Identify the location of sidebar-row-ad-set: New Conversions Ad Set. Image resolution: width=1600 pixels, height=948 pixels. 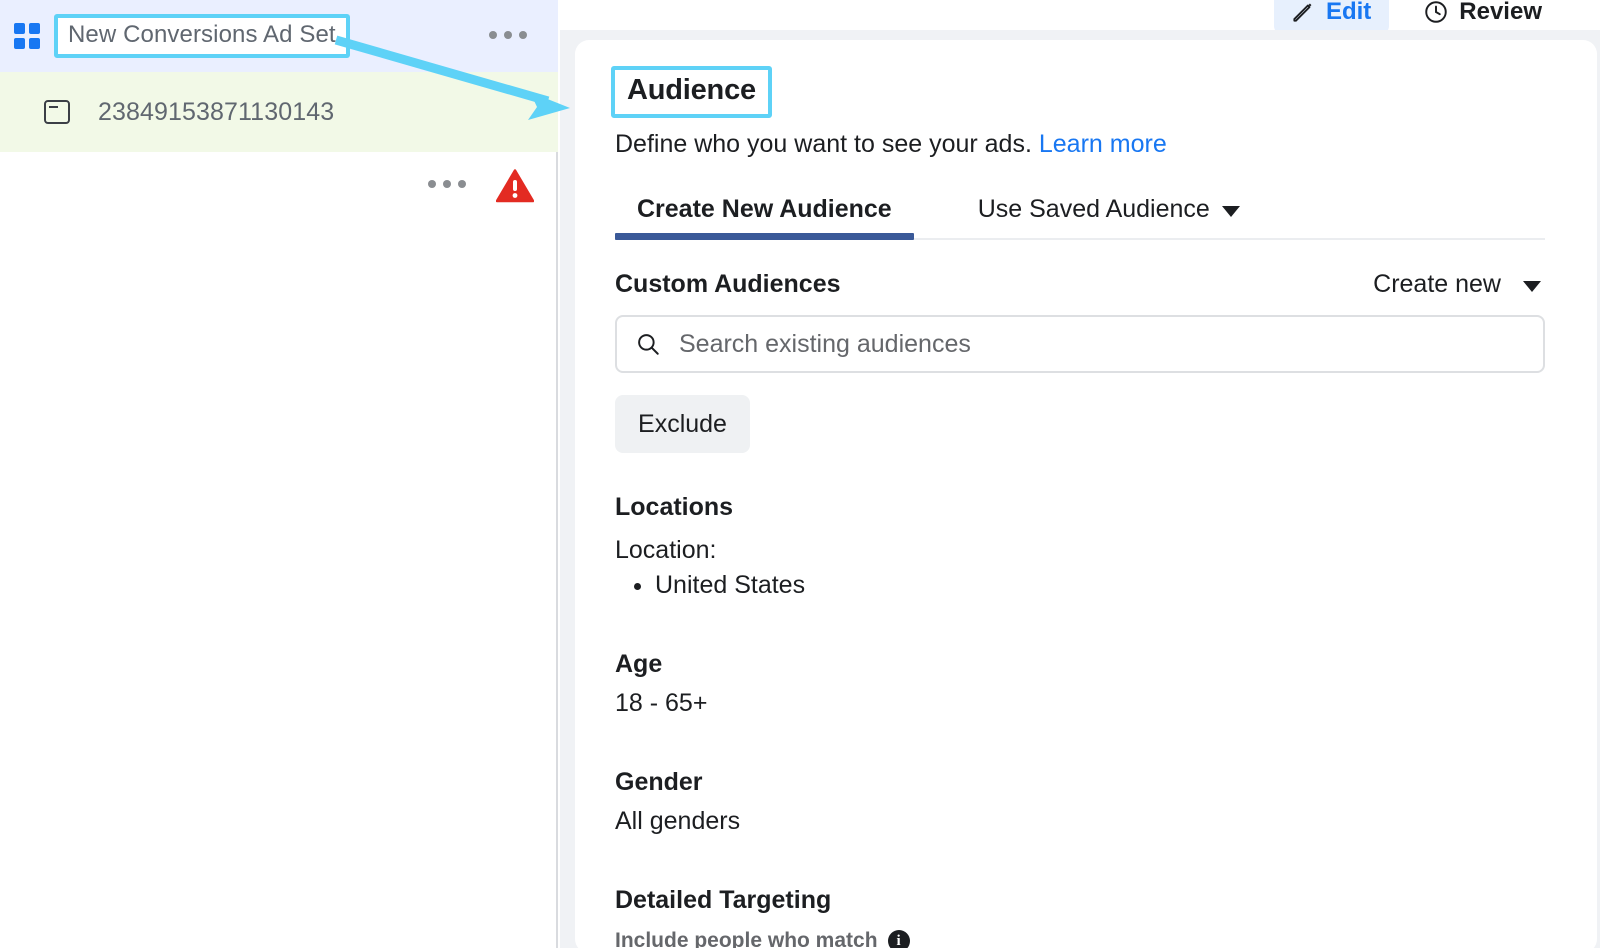
(279, 36).